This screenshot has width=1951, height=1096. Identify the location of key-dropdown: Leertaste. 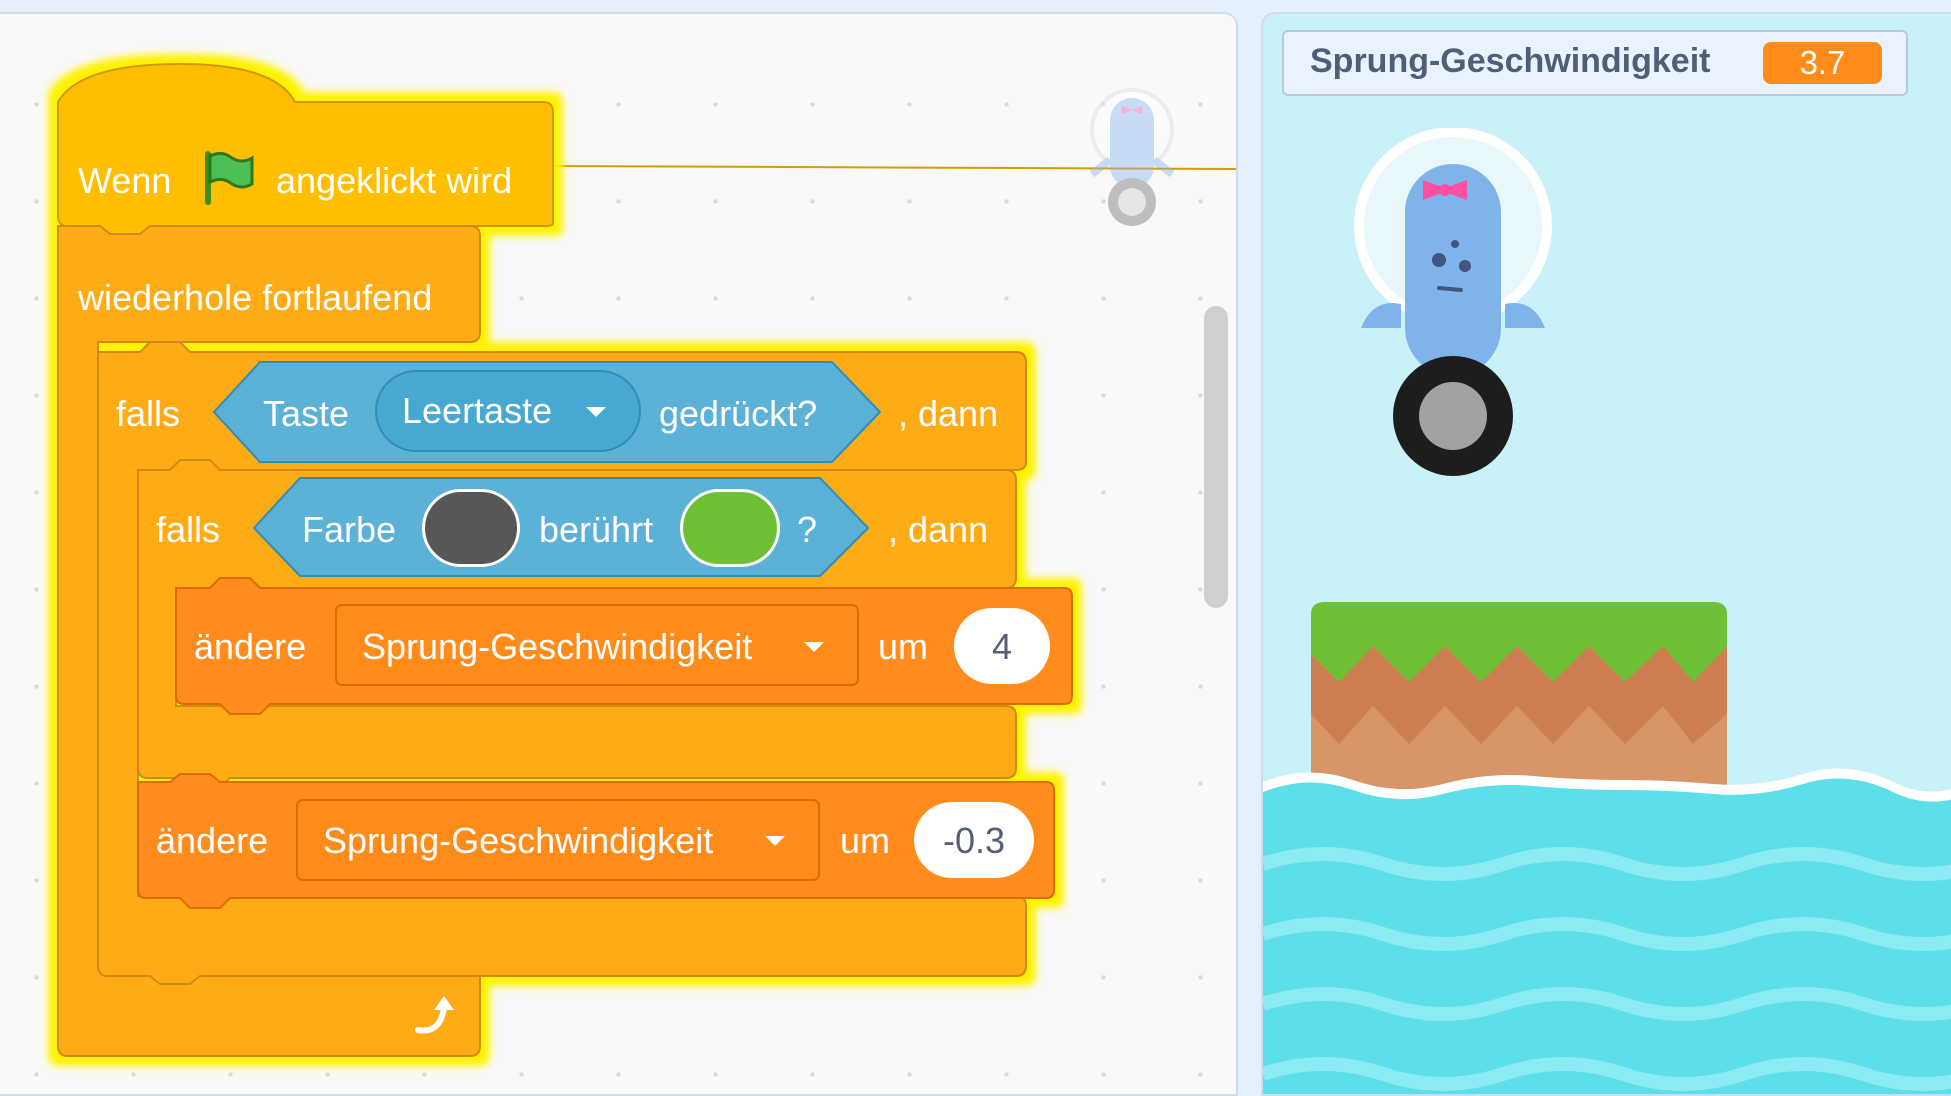
(508, 411).